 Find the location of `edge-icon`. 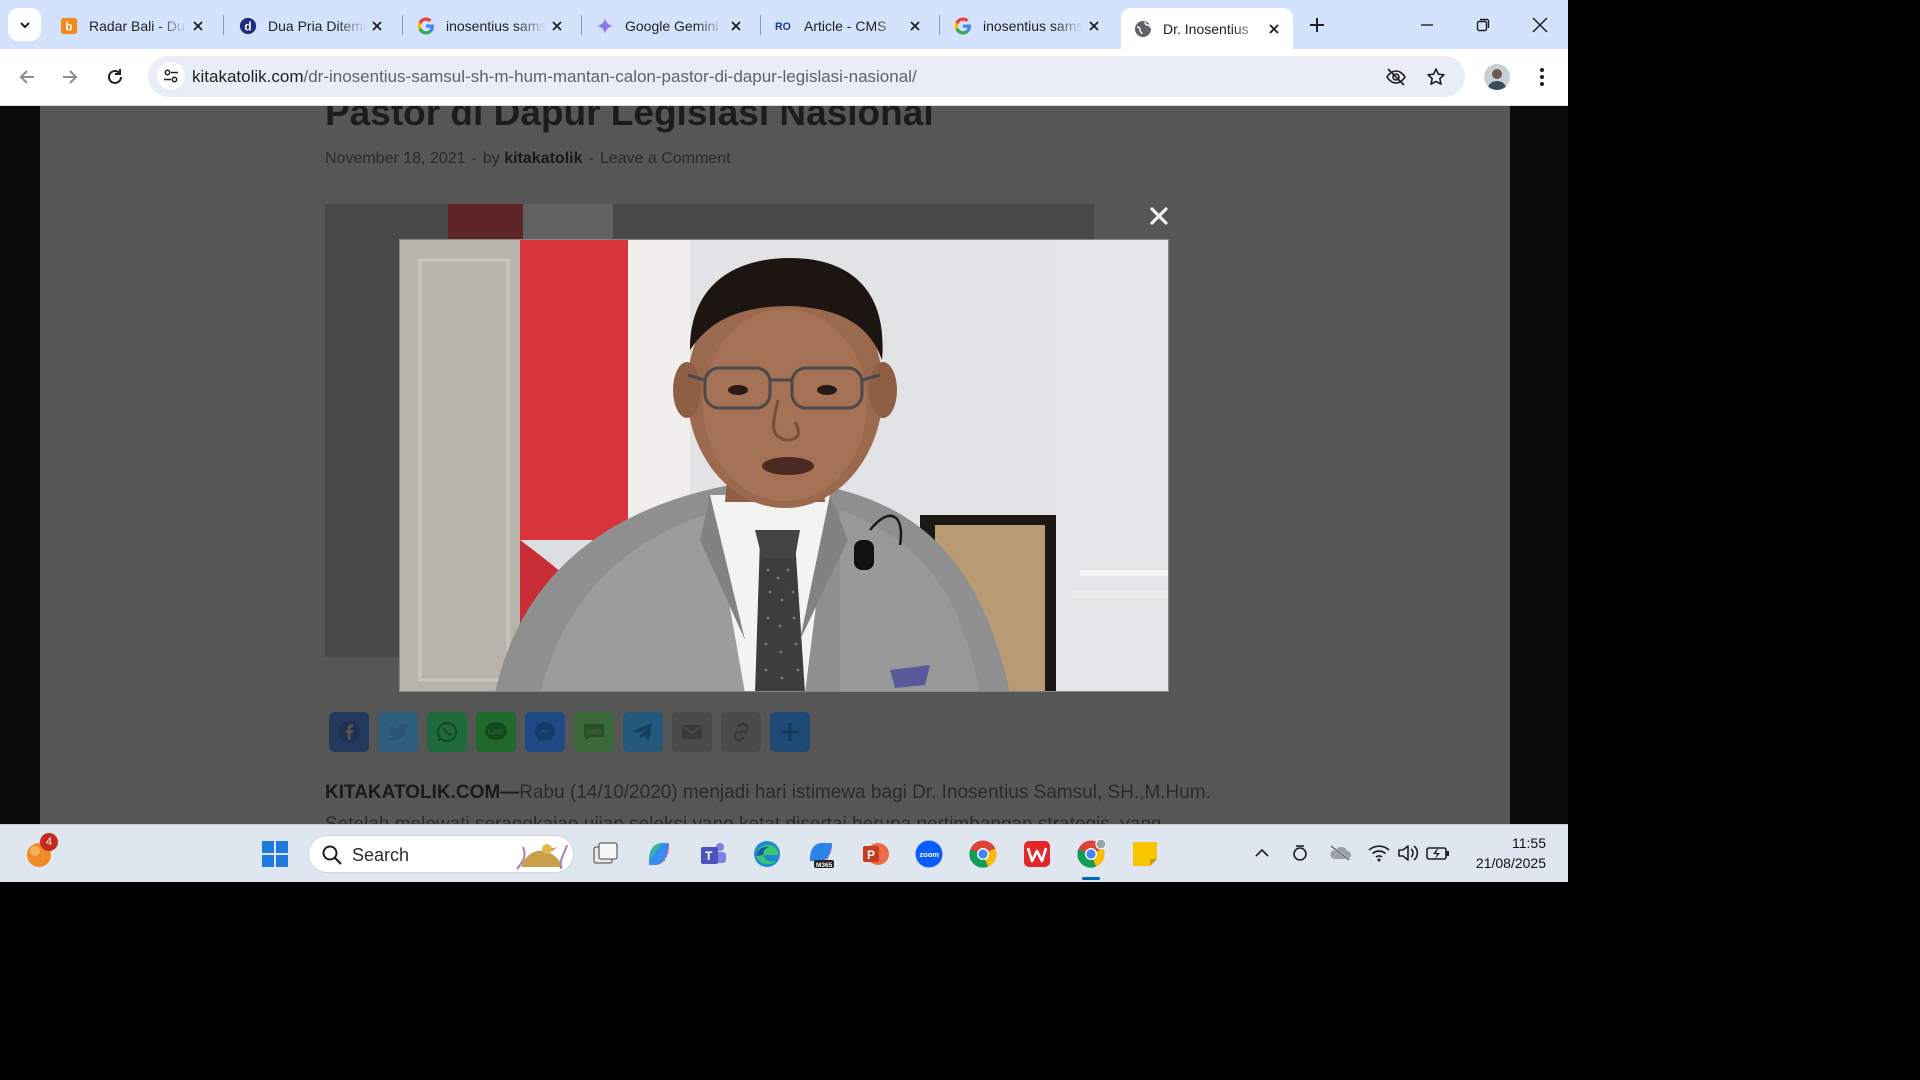

edge-icon is located at coordinates (767, 854).